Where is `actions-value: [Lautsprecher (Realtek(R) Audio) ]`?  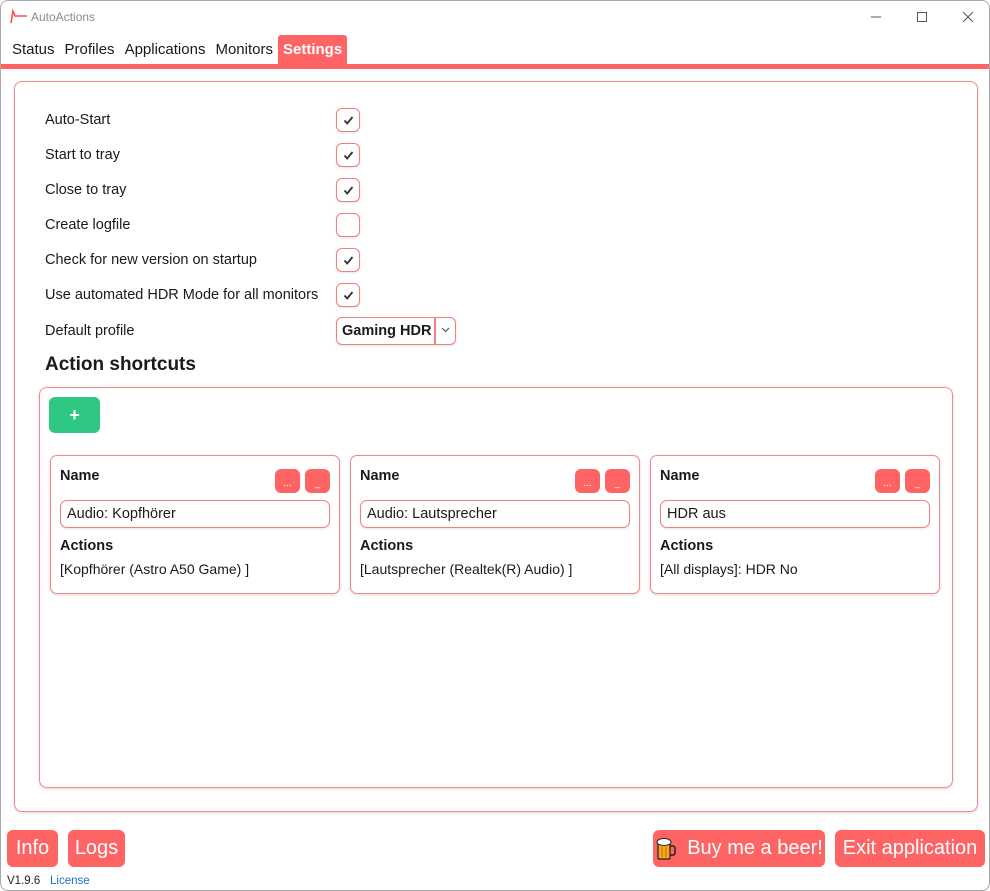
actions-value: [Lautsprecher (Realtek(R) Audio) ] is located at coordinates (466, 569).